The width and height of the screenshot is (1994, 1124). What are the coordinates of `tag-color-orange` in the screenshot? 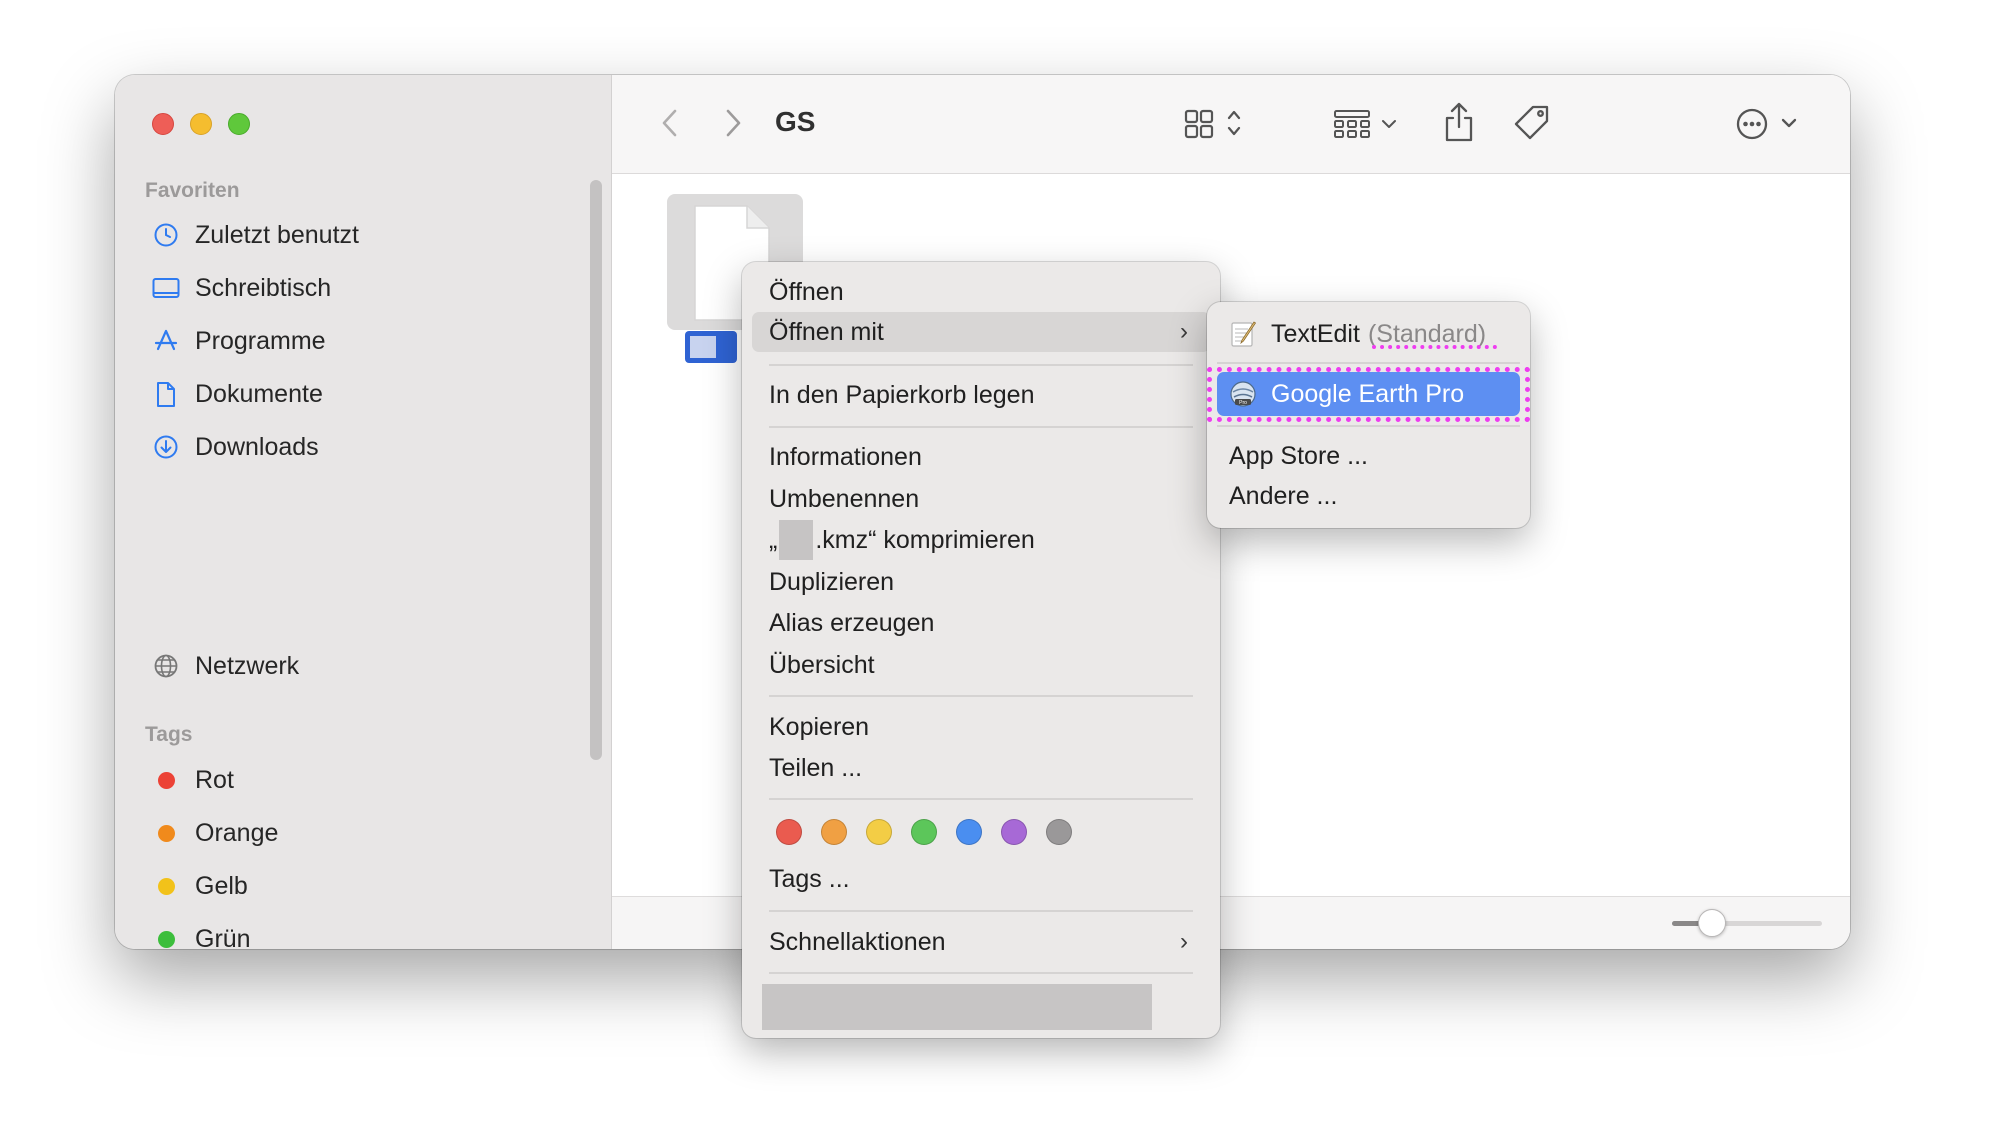 It's located at (834, 832).